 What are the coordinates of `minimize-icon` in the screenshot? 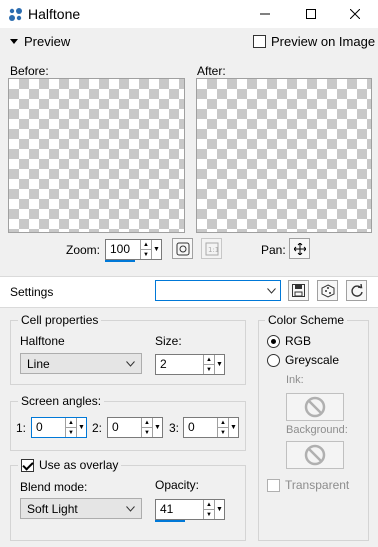 It's located at (265, 14).